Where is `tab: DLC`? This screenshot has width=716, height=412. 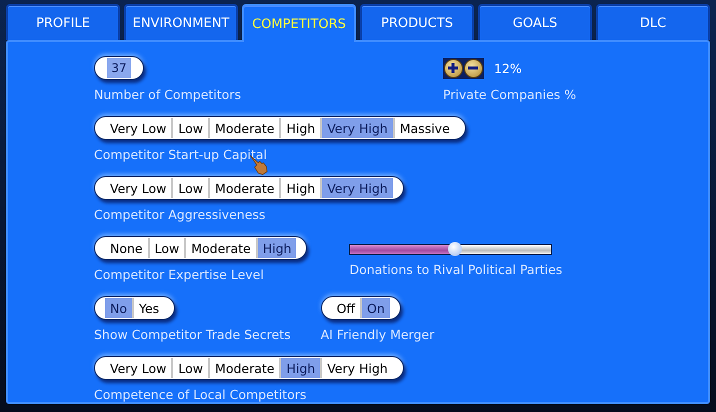 tab: DLC is located at coordinates (653, 22).